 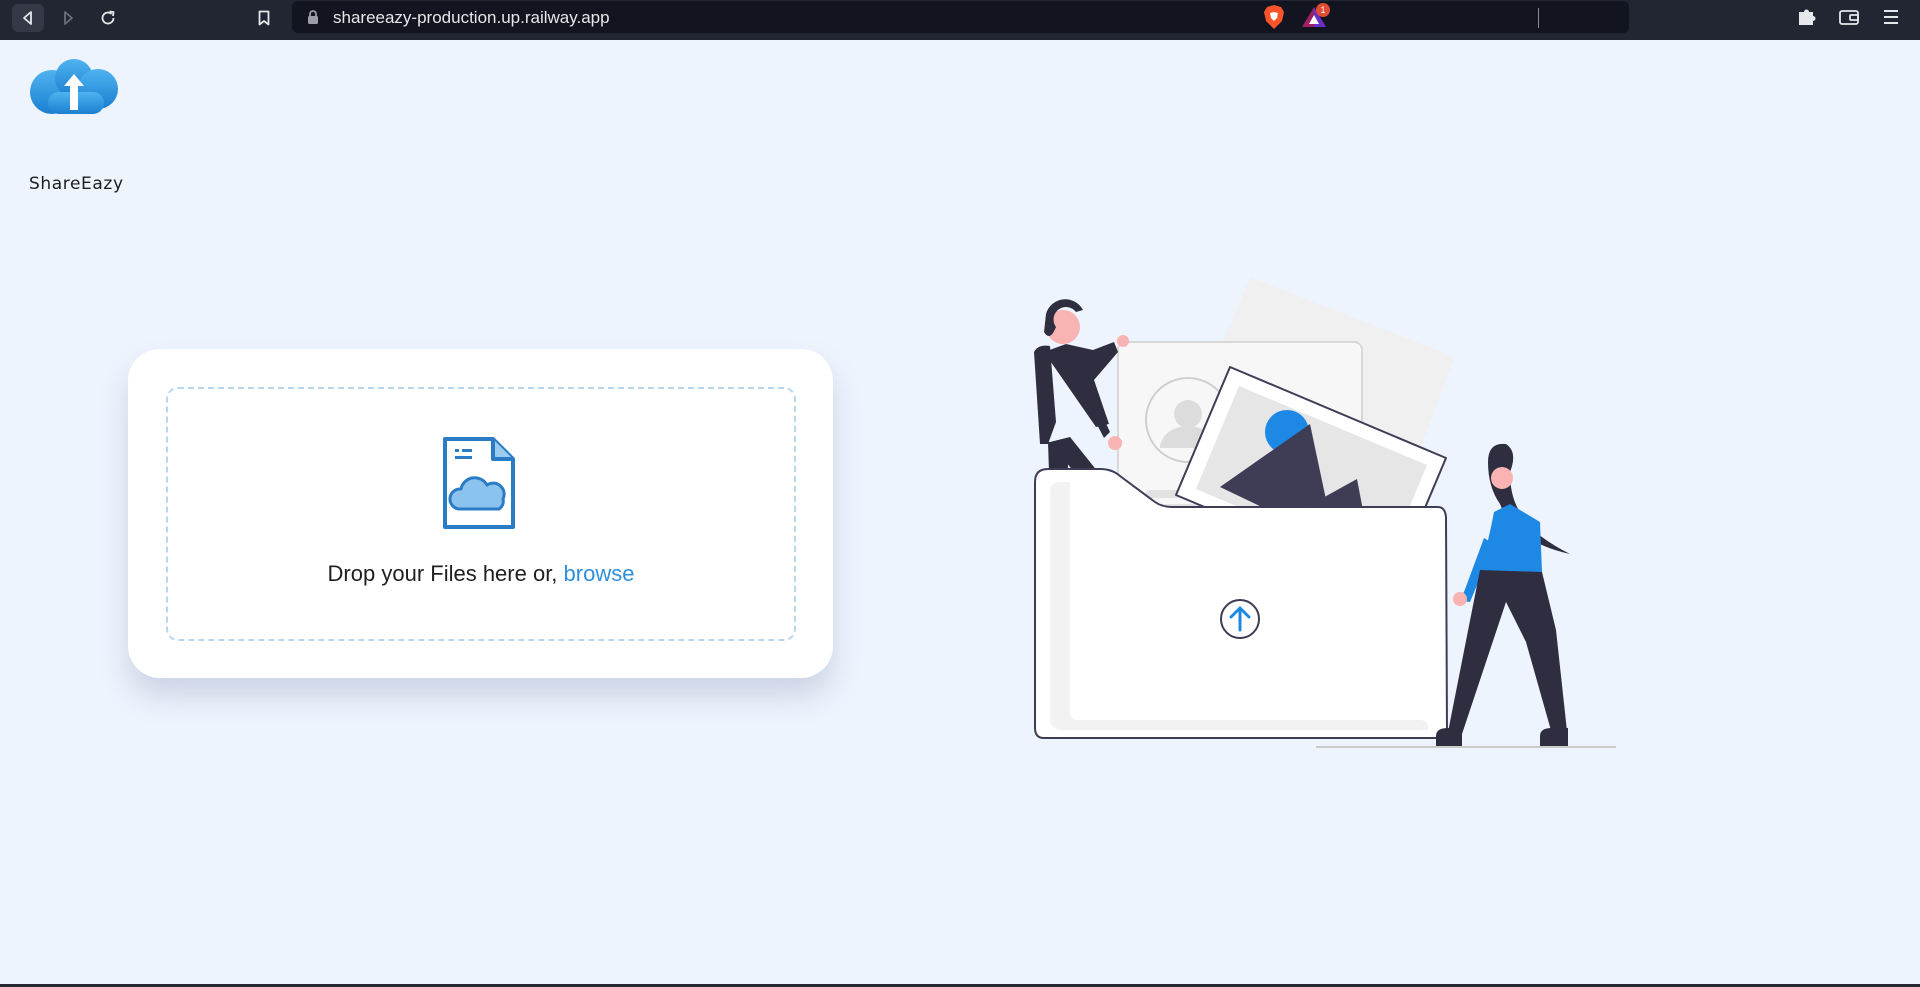 I want to click on reload-icon, so click(x=108, y=17).